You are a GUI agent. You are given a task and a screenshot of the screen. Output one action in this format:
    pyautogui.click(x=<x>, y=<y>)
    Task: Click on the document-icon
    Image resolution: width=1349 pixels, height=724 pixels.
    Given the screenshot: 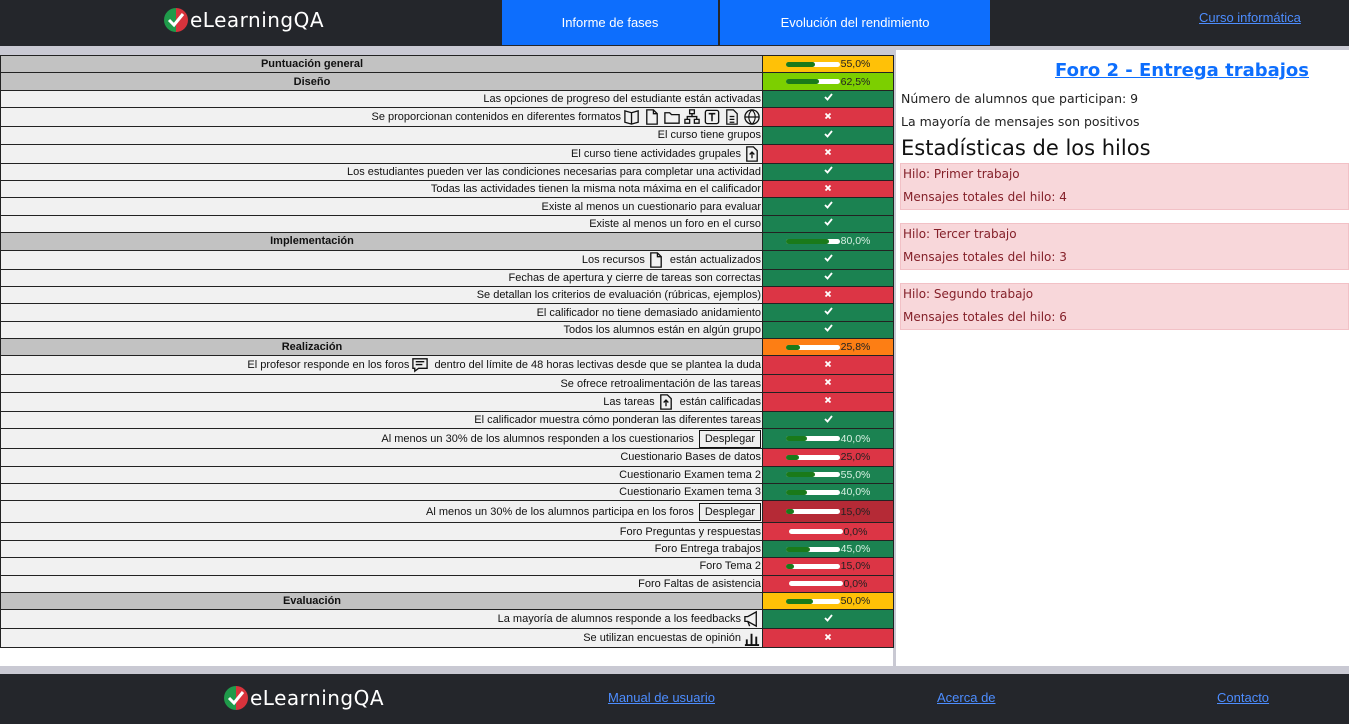 What is the action you would take?
    pyautogui.click(x=732, y=117)
    